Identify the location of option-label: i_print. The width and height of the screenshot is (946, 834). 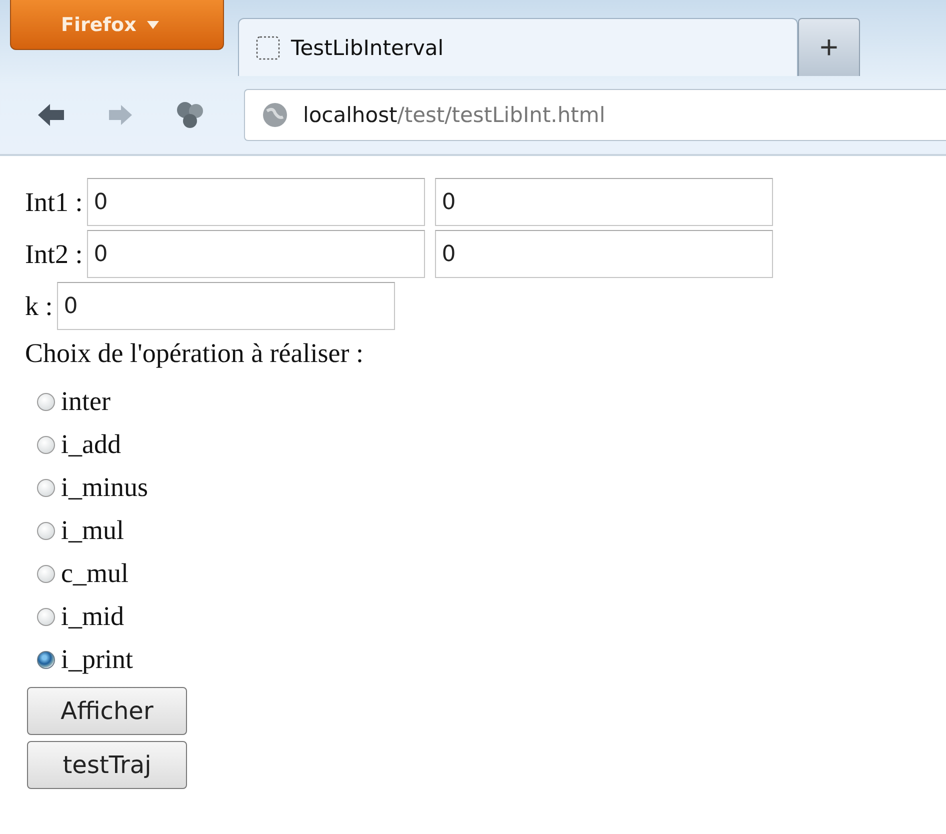
(97, 659).